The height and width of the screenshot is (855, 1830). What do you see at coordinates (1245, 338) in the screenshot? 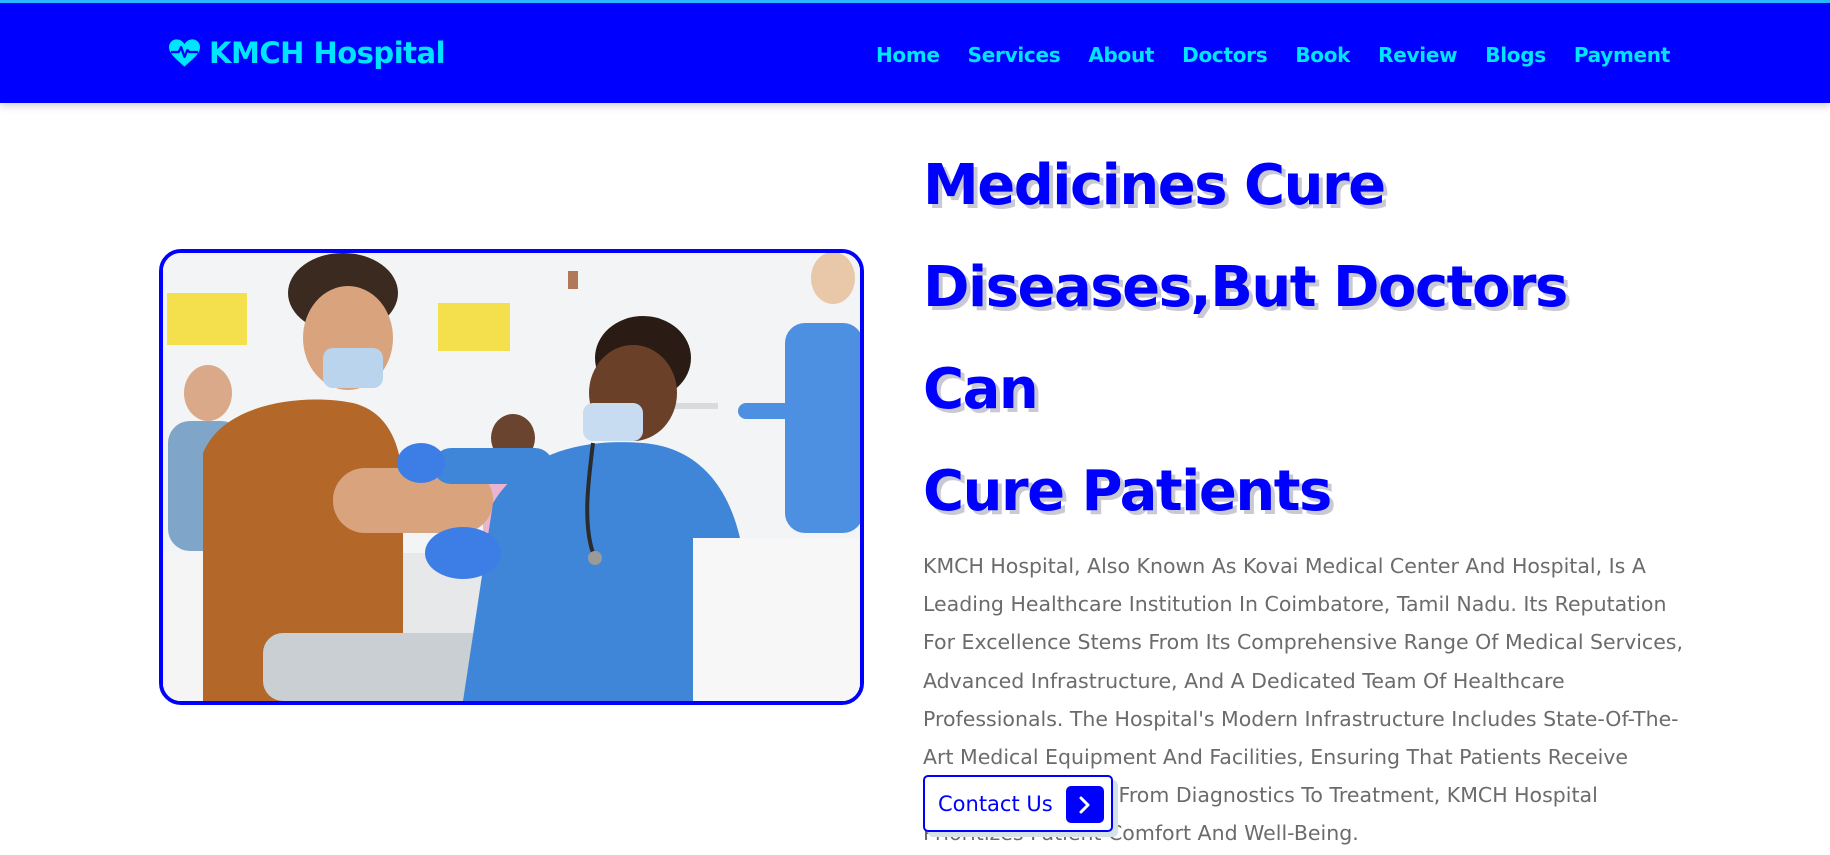
I see `headline-line-2: Diseases,But Doctors Can` at bounding box center [1245, 338].